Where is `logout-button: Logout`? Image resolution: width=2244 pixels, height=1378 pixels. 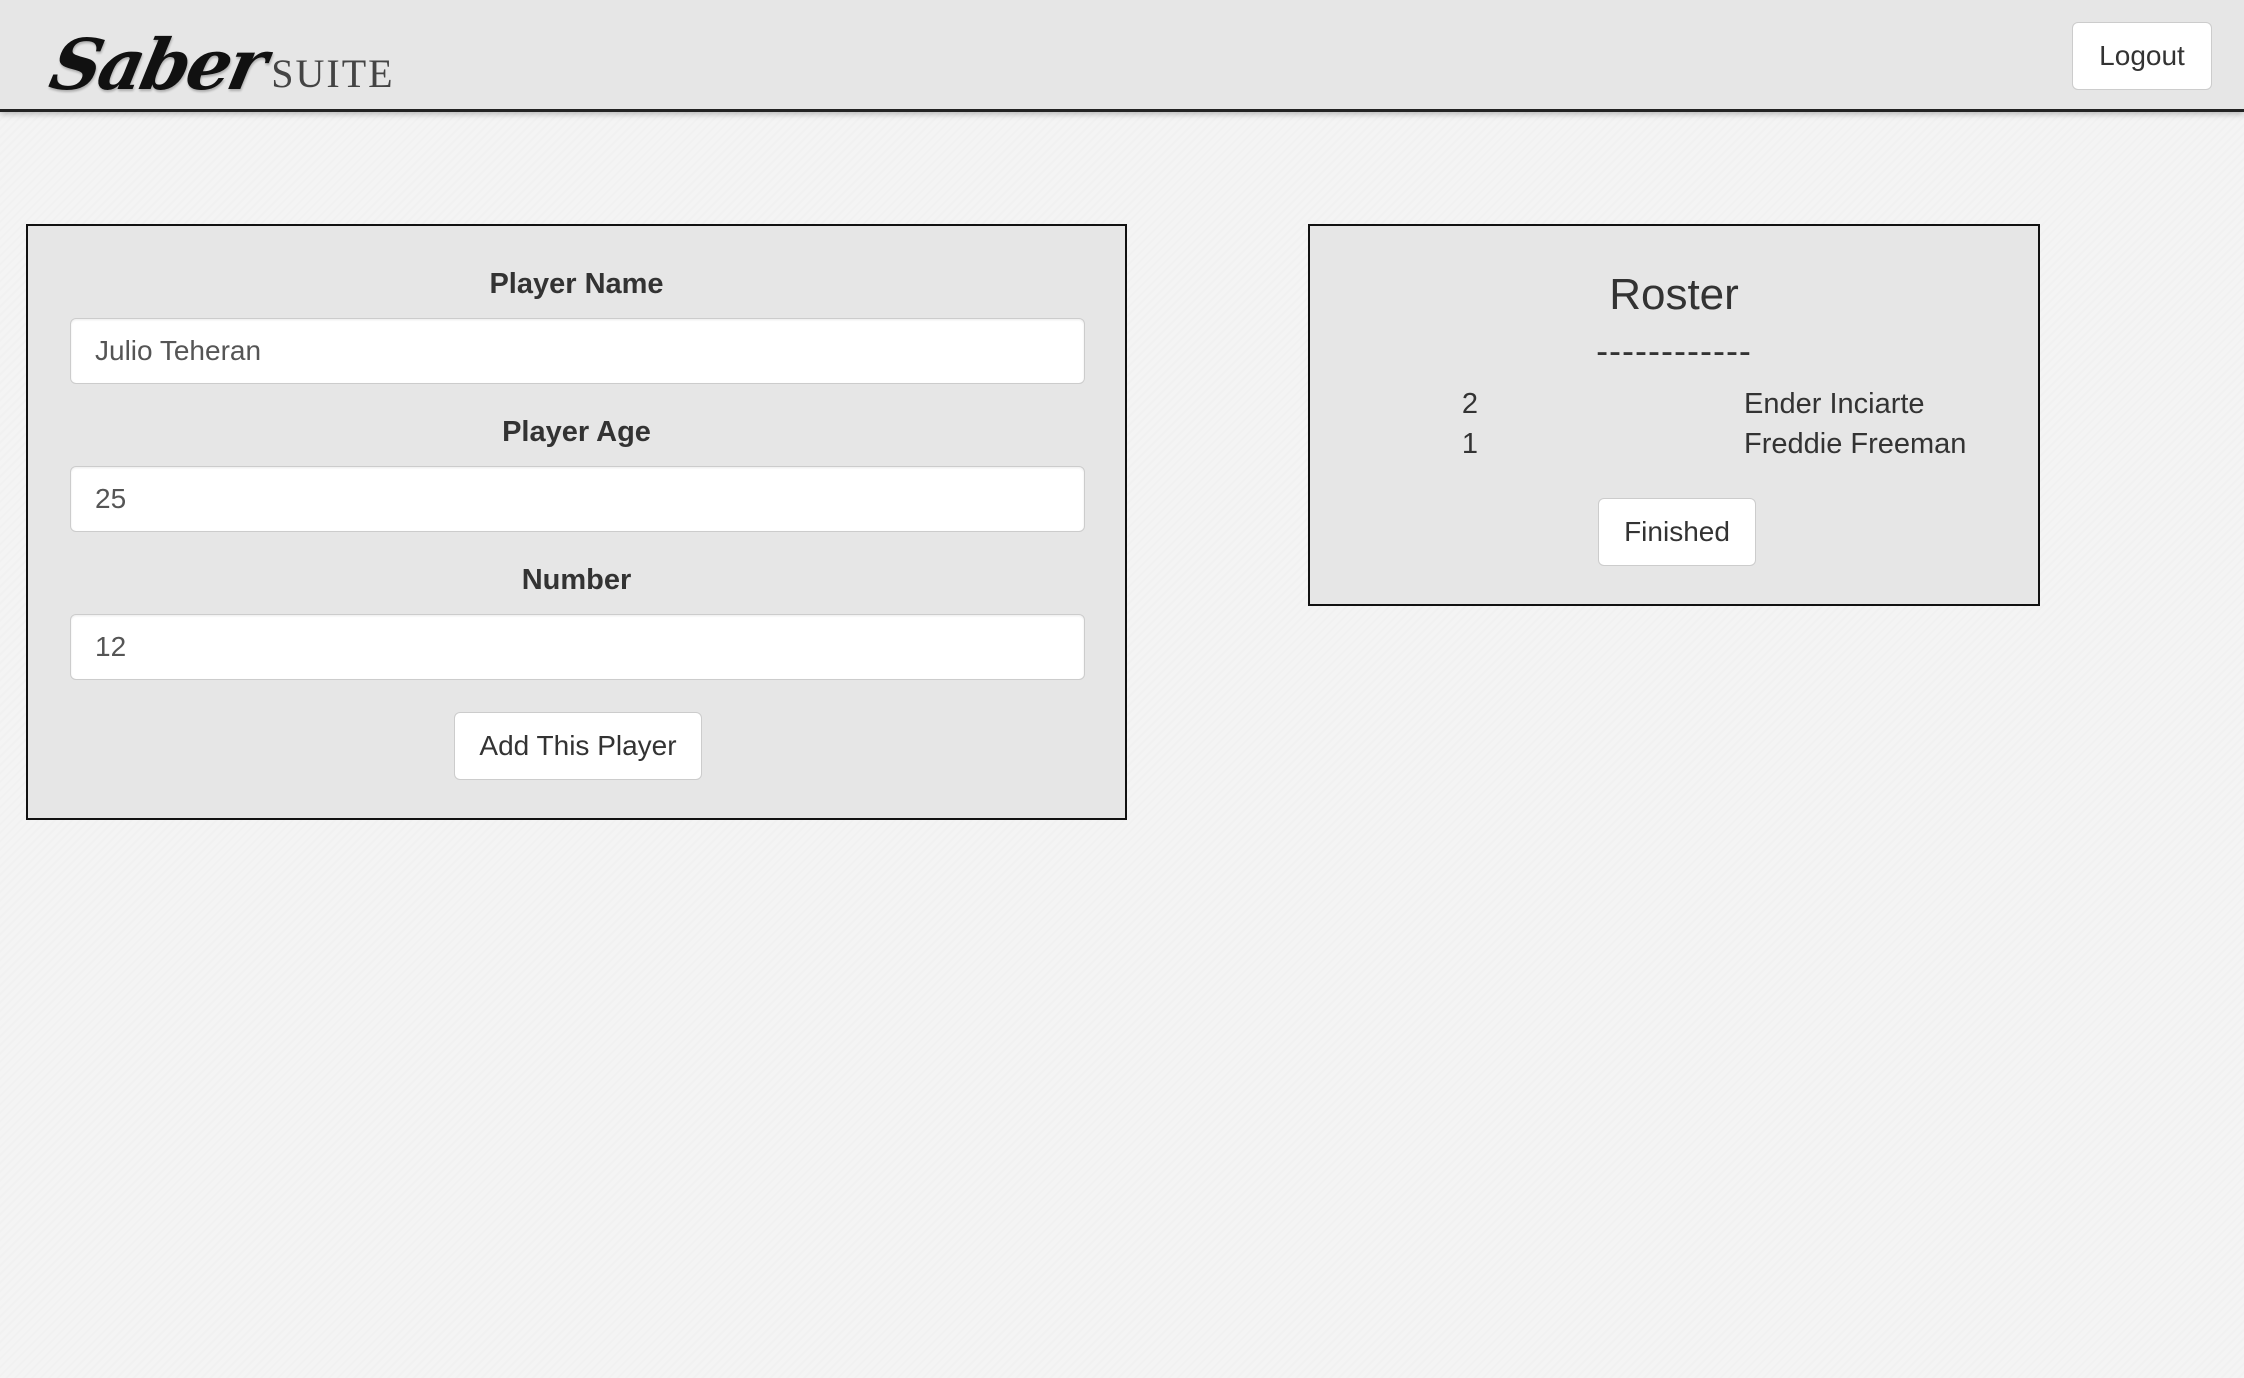
logout-button: Logout is located at coordinates (2142, 56).